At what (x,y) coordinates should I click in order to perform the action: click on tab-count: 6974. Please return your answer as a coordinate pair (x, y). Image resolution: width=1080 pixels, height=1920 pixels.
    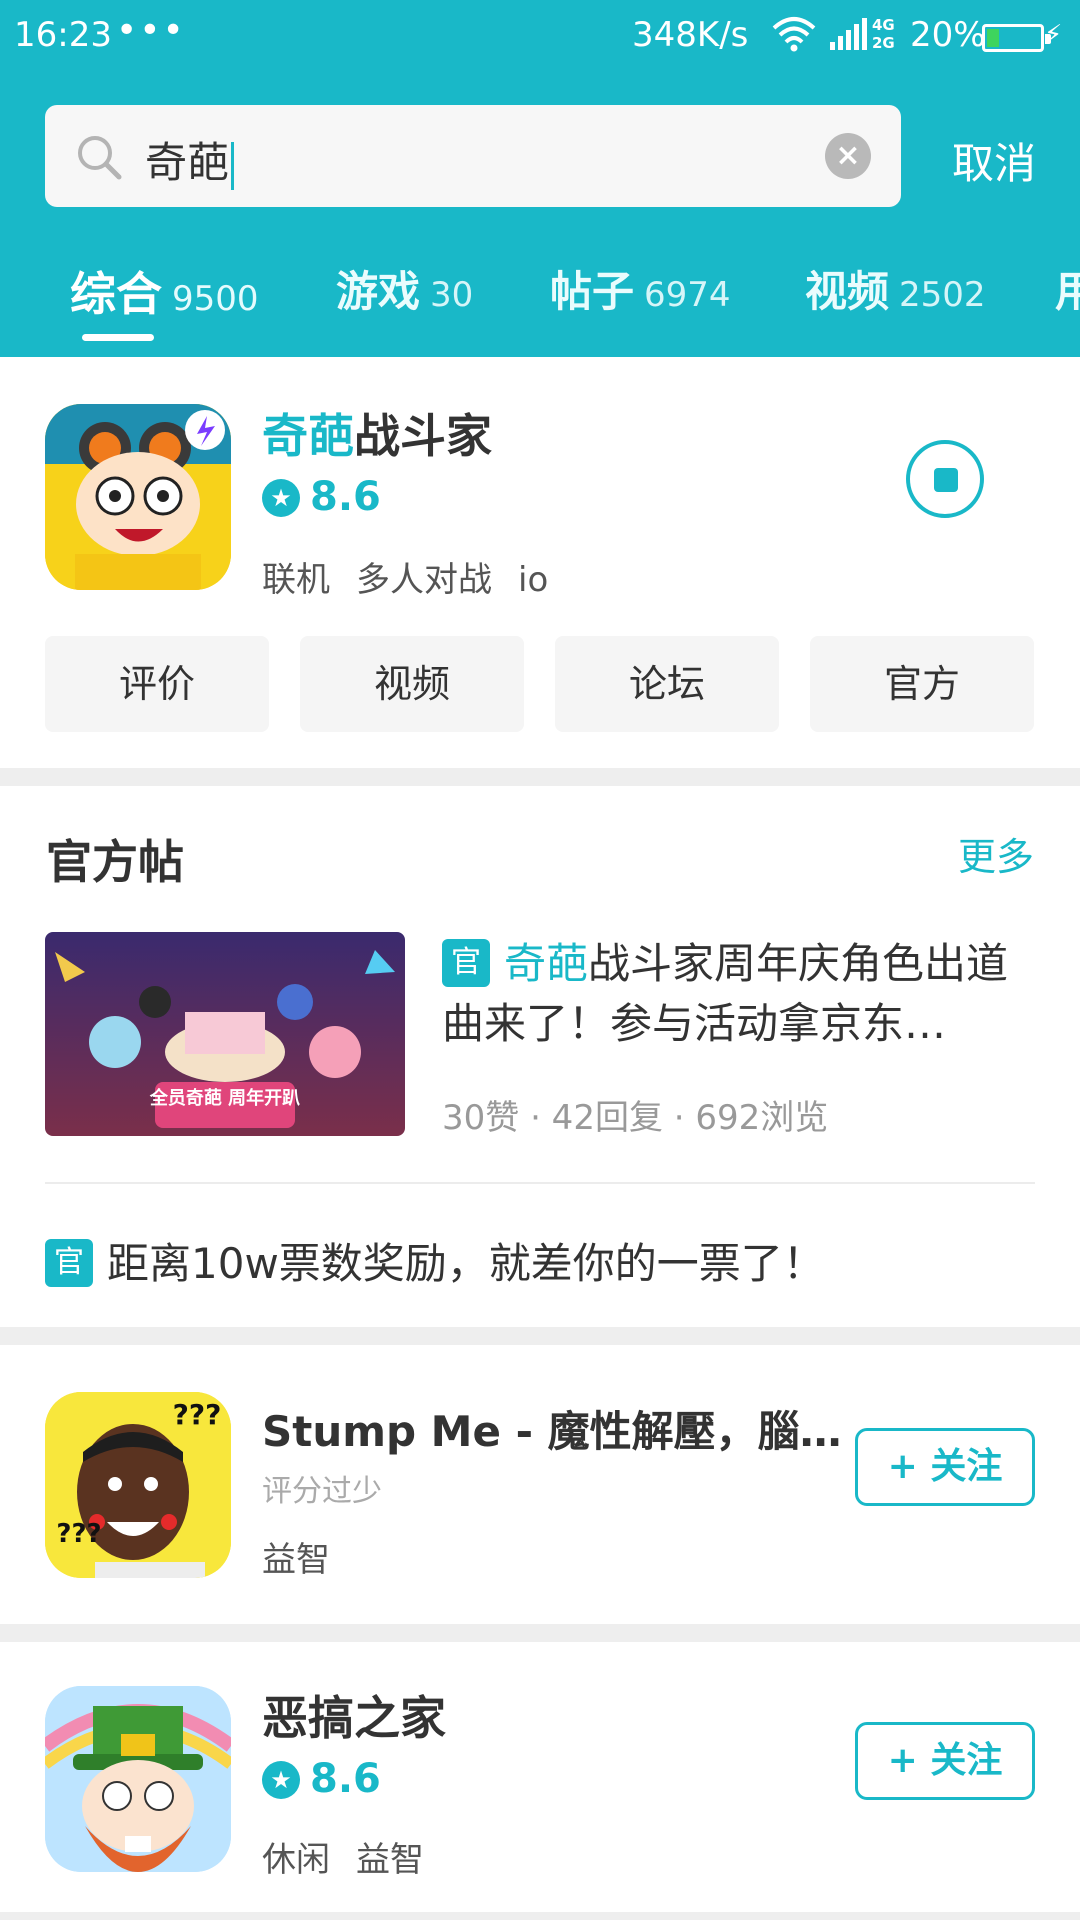
    Looking at the image, I should click on (687, 295).